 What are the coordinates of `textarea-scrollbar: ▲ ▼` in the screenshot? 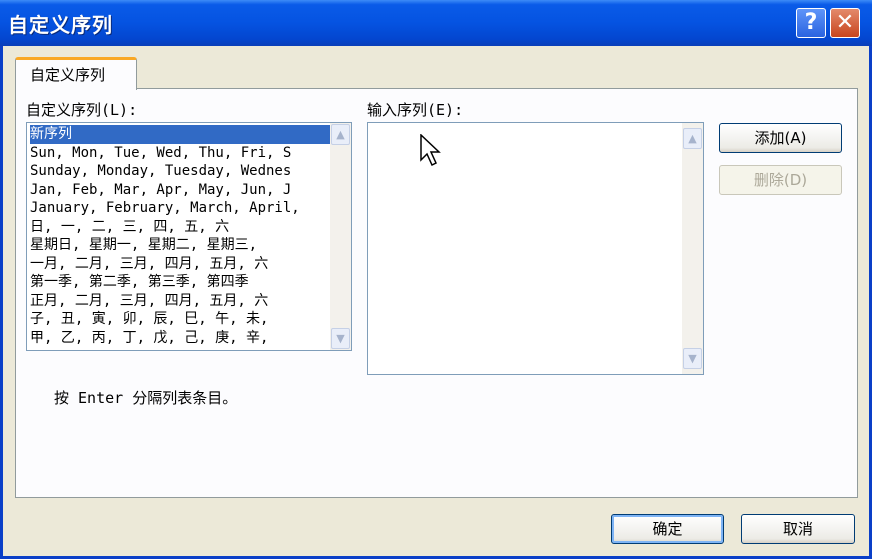 It's located at (692, 248).